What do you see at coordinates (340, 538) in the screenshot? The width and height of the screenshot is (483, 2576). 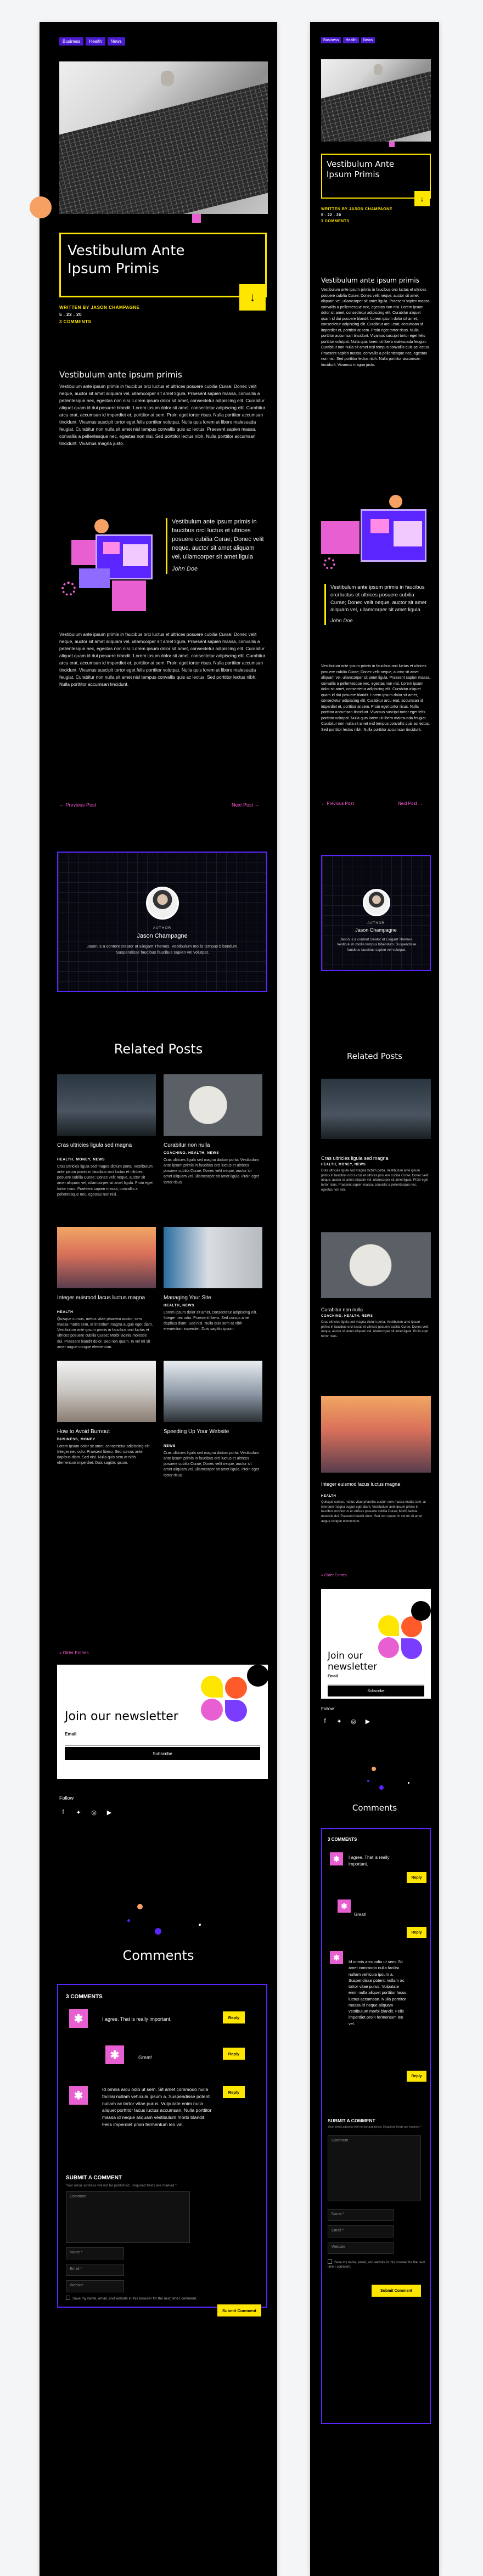 I see `illus-pink-panel` at bounding box center [340, 538].